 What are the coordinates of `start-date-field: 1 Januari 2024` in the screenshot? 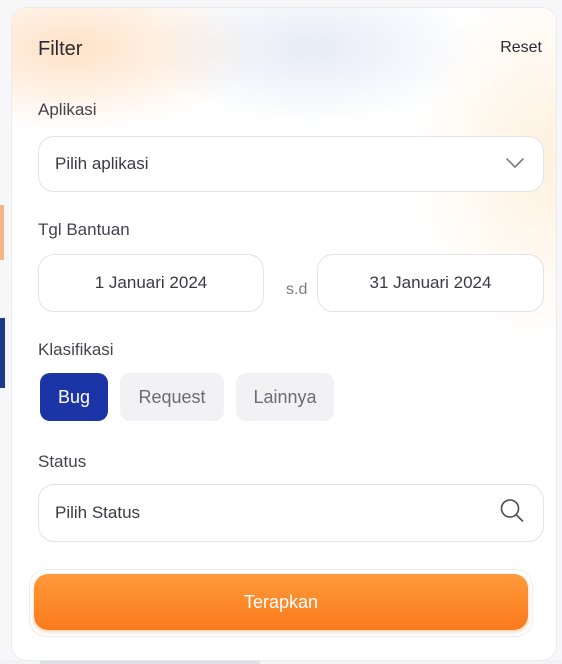 It's located at (151, 283).